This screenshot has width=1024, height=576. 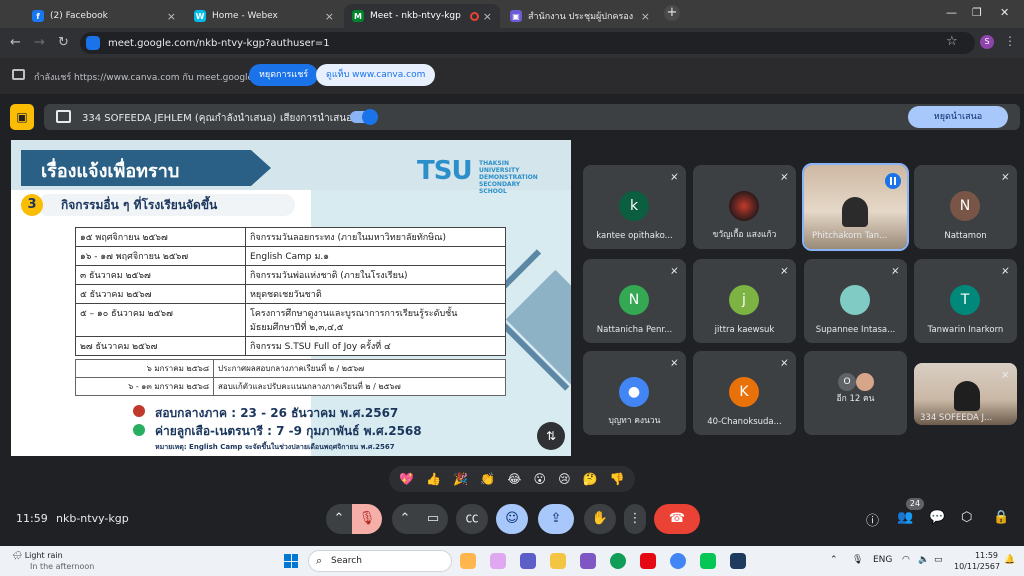 What do you see at coordinates (678, 561) in the screenshot?
I see `chrome-icon` at bounding box center [678, 561].